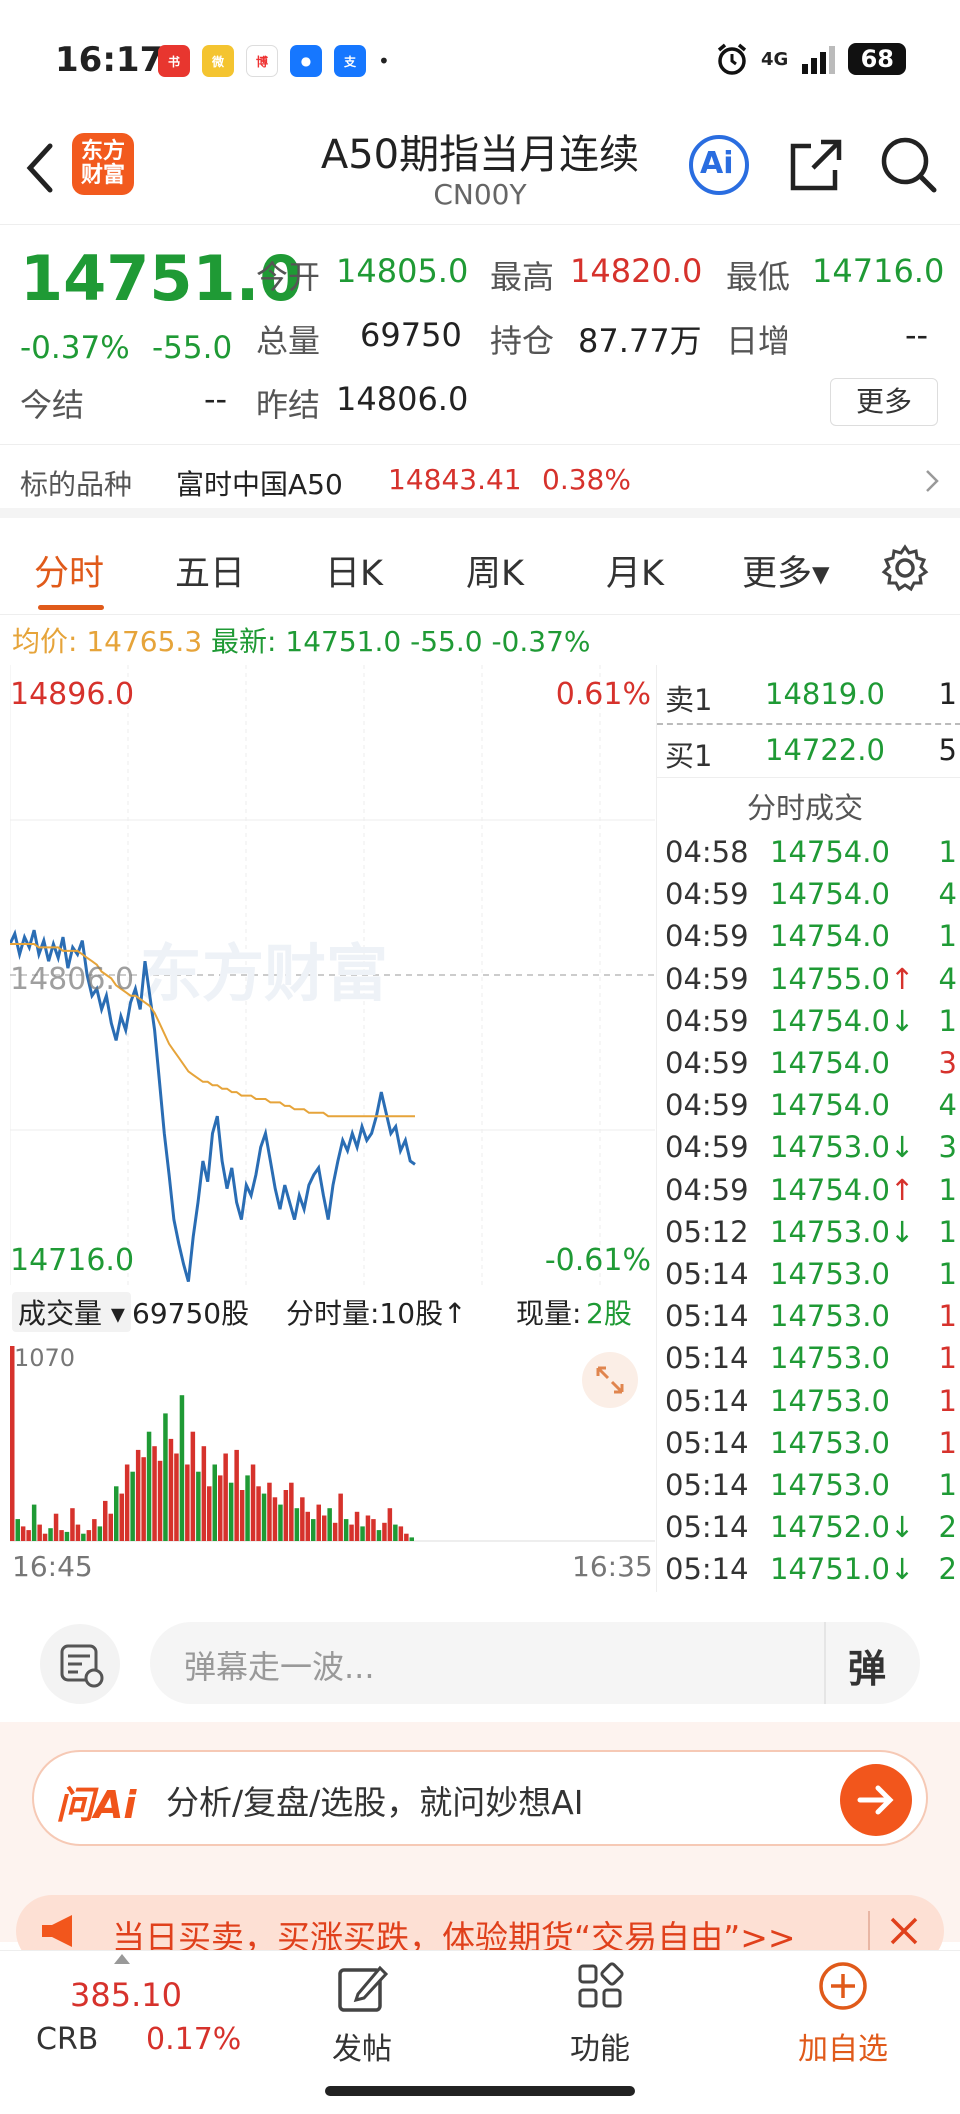 This screenshot has width=960, height=2114. I want to click on nav-post: 发帖, so click(362, 2014).